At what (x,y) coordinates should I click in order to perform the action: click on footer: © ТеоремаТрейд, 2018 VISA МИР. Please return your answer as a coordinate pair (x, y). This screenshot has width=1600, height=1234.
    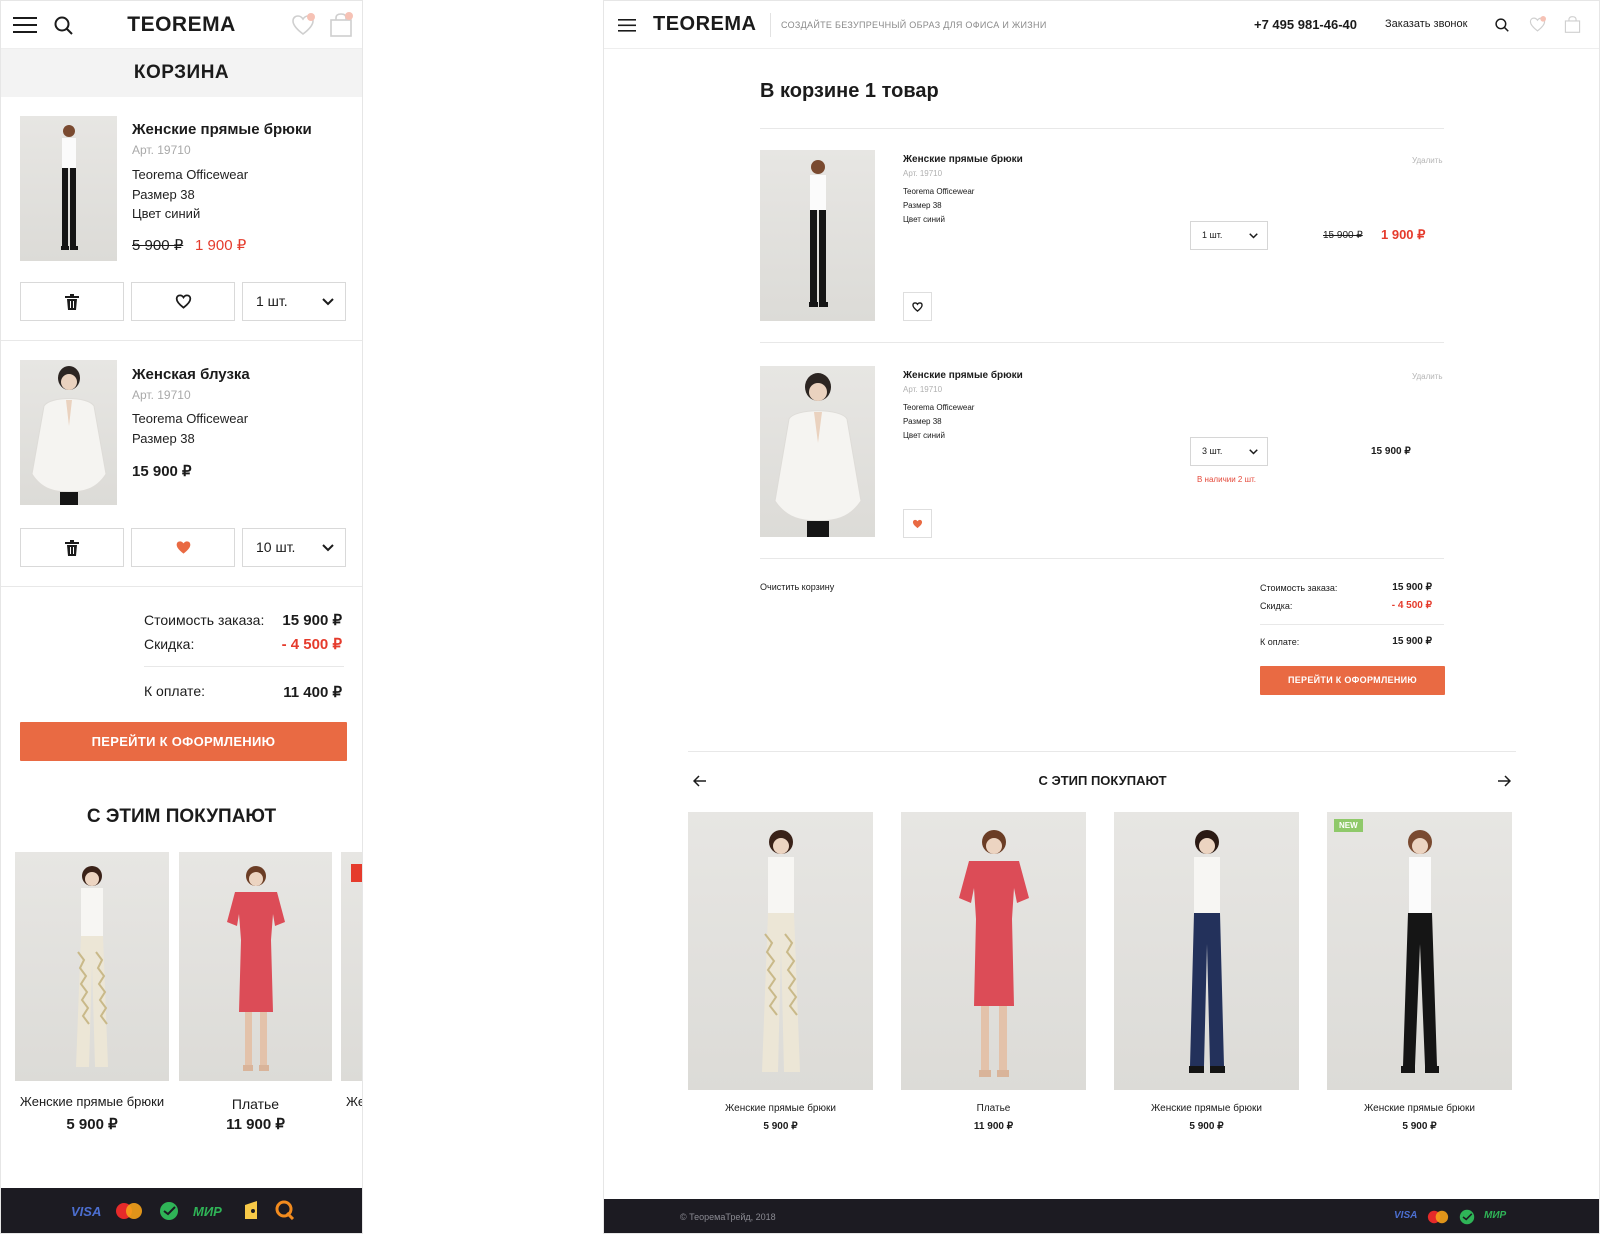
    Looking at the image, I should click on (1101, 1216).